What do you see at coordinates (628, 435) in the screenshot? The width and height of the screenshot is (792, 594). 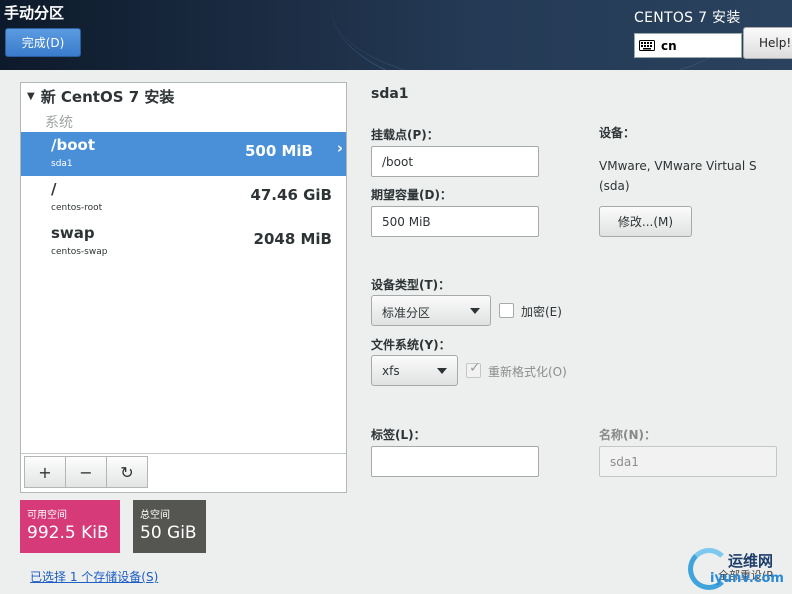 I see `name-label: 名称(N)：` at bounding box center [628, 435].